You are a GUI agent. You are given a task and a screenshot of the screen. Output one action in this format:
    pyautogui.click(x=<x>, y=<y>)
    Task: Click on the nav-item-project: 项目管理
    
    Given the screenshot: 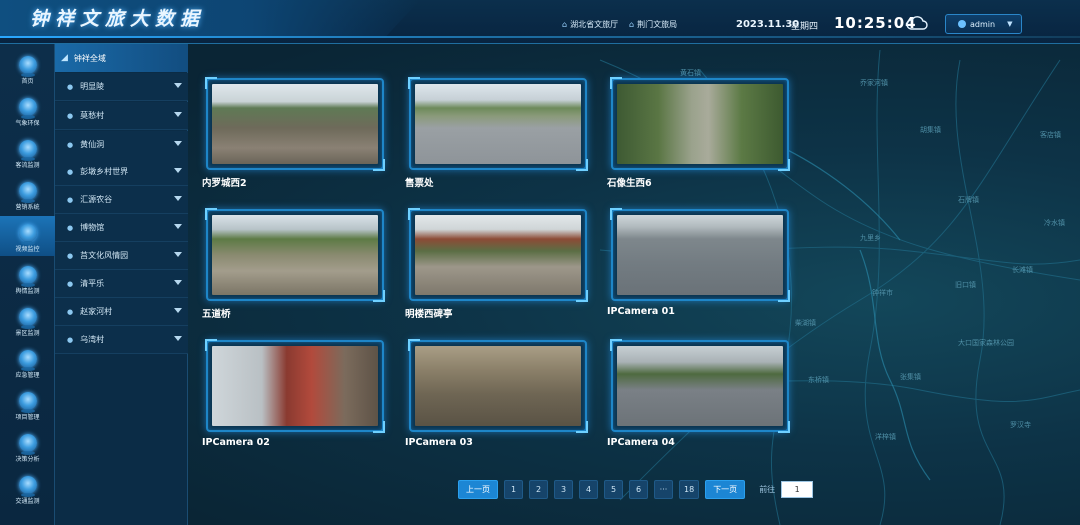 What is the action you would take?
    pyautogui.click(x=27, y=404)
    